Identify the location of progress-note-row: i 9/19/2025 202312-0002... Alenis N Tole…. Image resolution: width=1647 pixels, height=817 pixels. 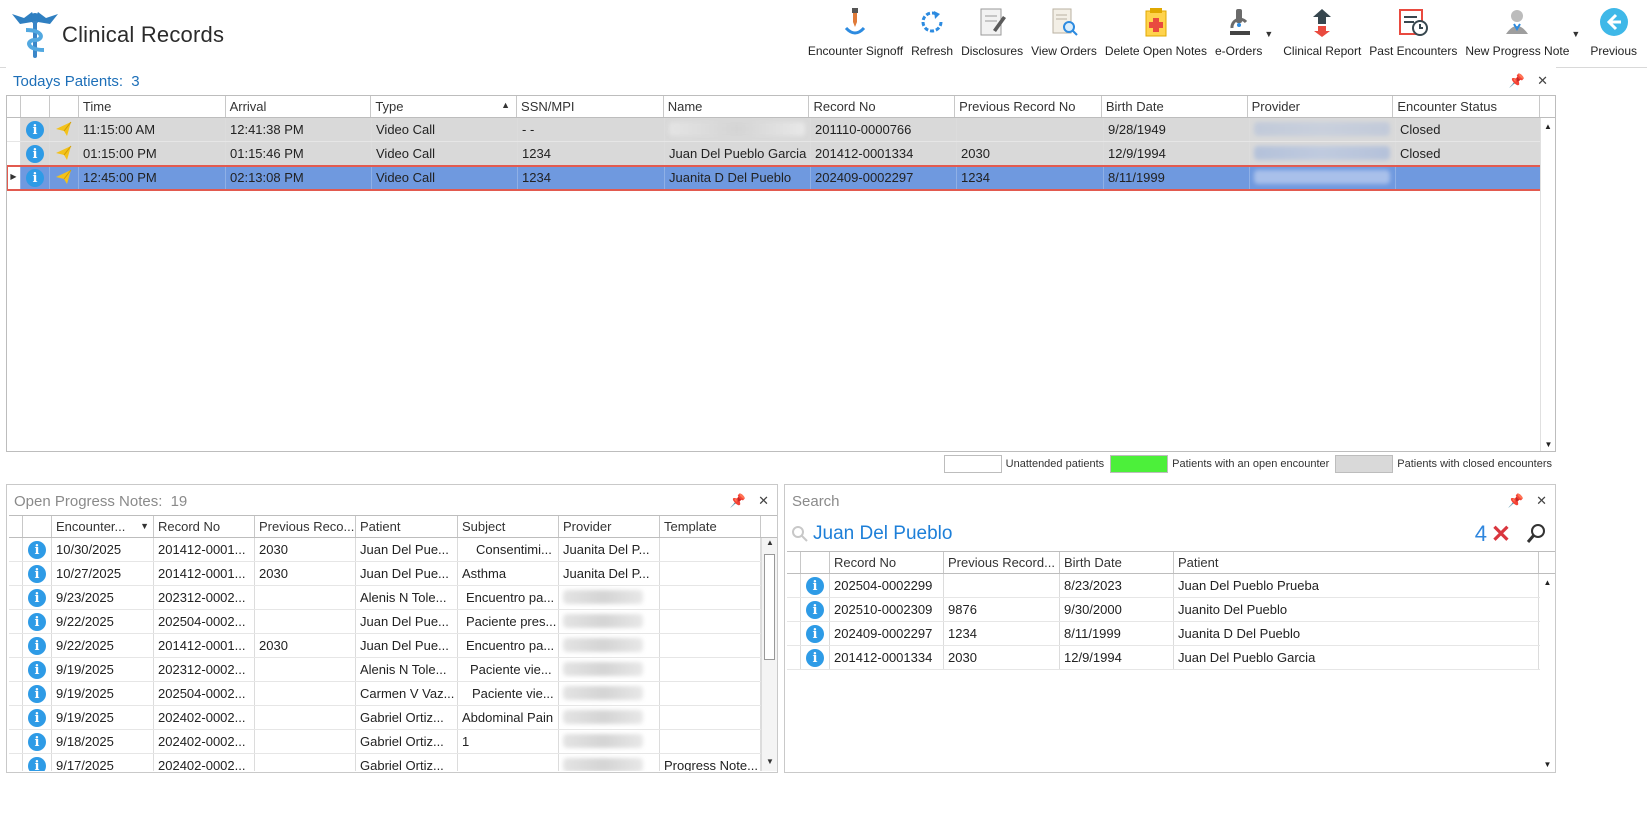
(393, 670).